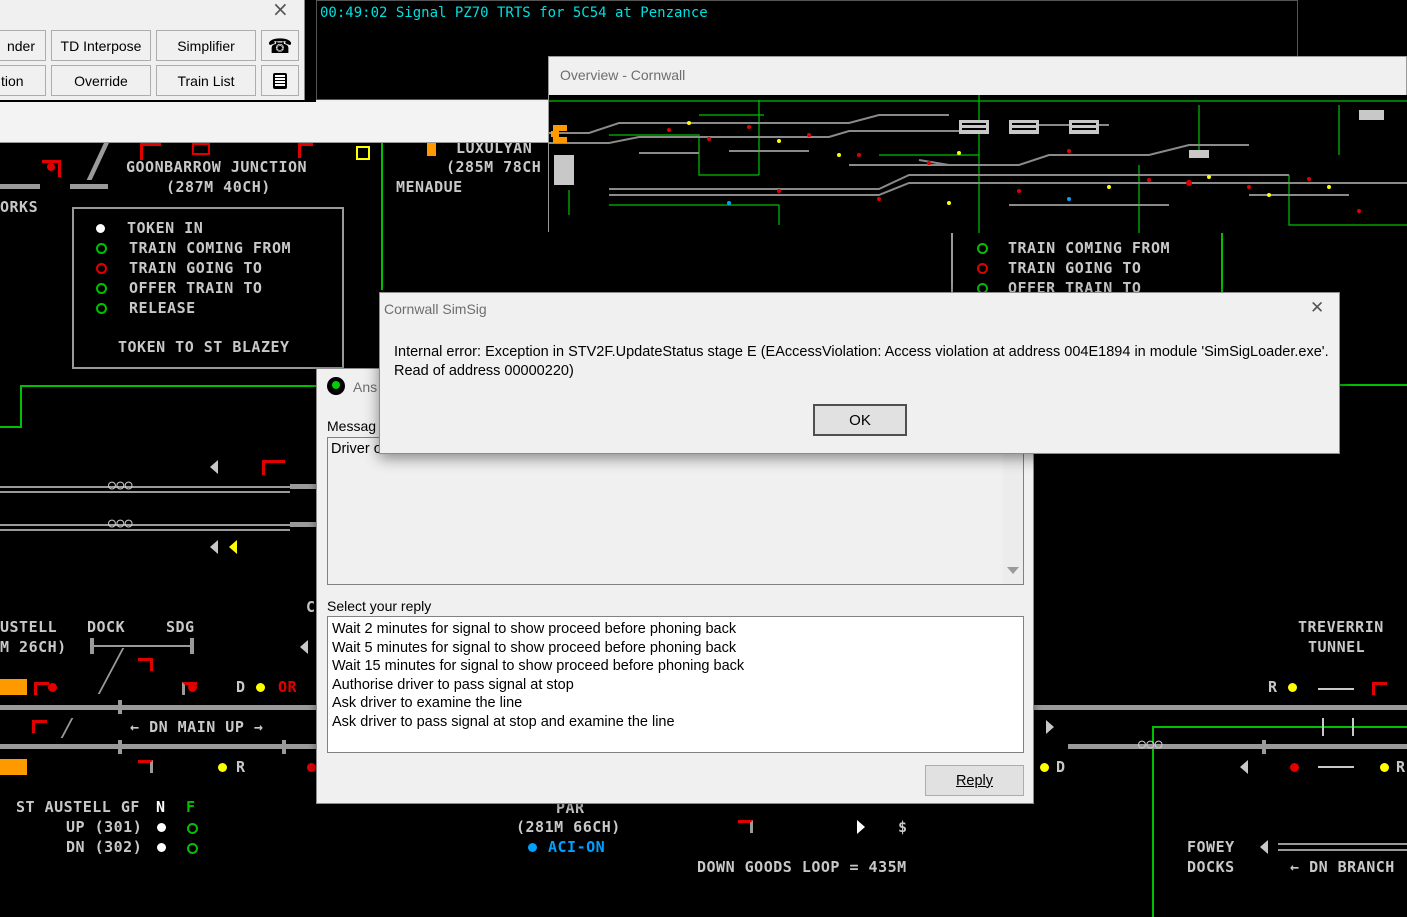 This screenshot has width=1407, height=917. I want to click on token-item: TRAIN COMING FROM, so click(210, 248).